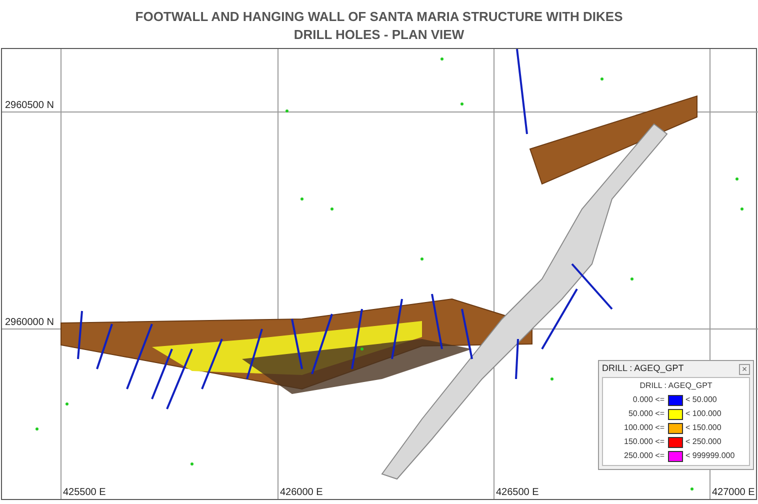  Describe the element at coordinates (643, 456) in the screenshot. I see `legend-range-start: 250.000 <=` at that location.